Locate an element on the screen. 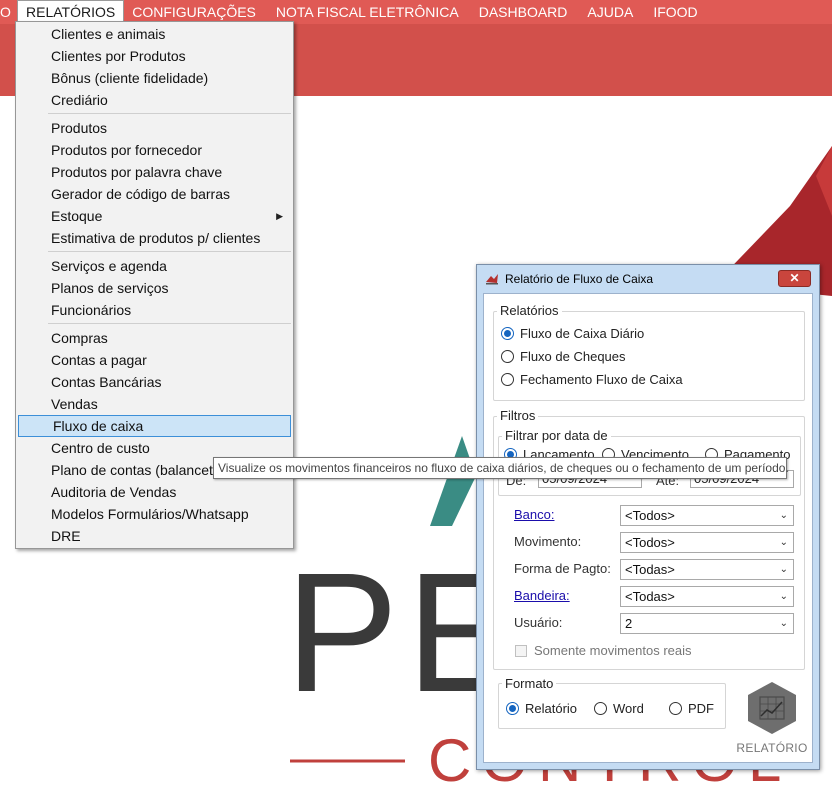 The image size is (832, 794). dd-produtos-palavra-chave: Produtos por palavra chave is located at coordinates (154, 172).